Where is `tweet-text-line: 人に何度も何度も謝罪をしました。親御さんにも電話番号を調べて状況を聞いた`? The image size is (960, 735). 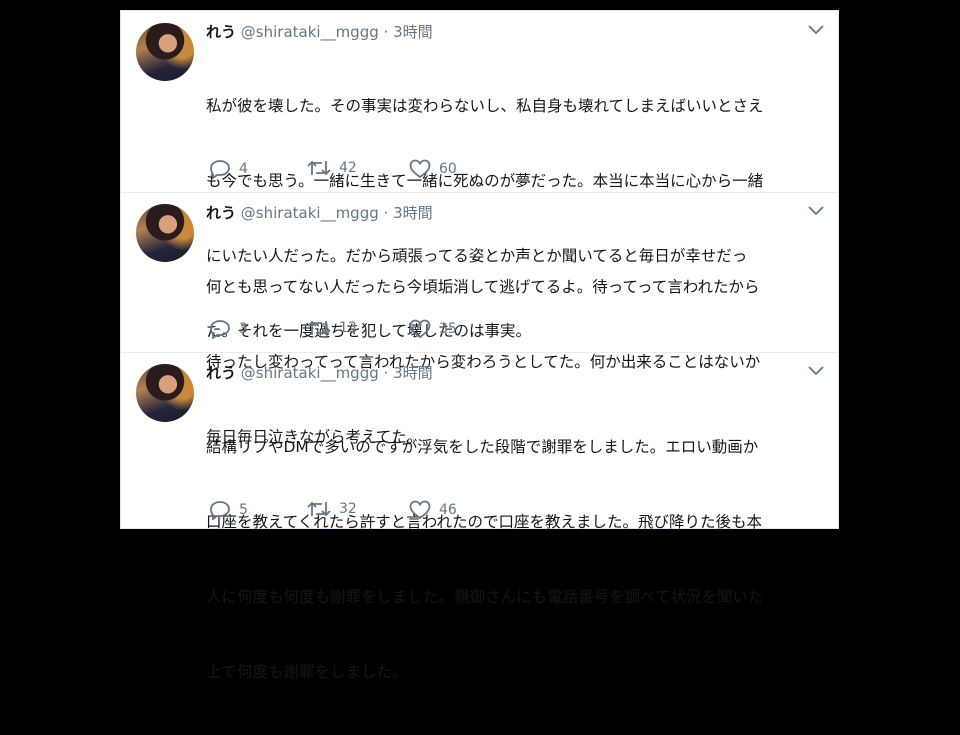 tweet-text-line: 人に何度も何度も謝罪をしました。親御さんにも電話番号を調べて状況を聞いた is located at coordinates (485, 597).